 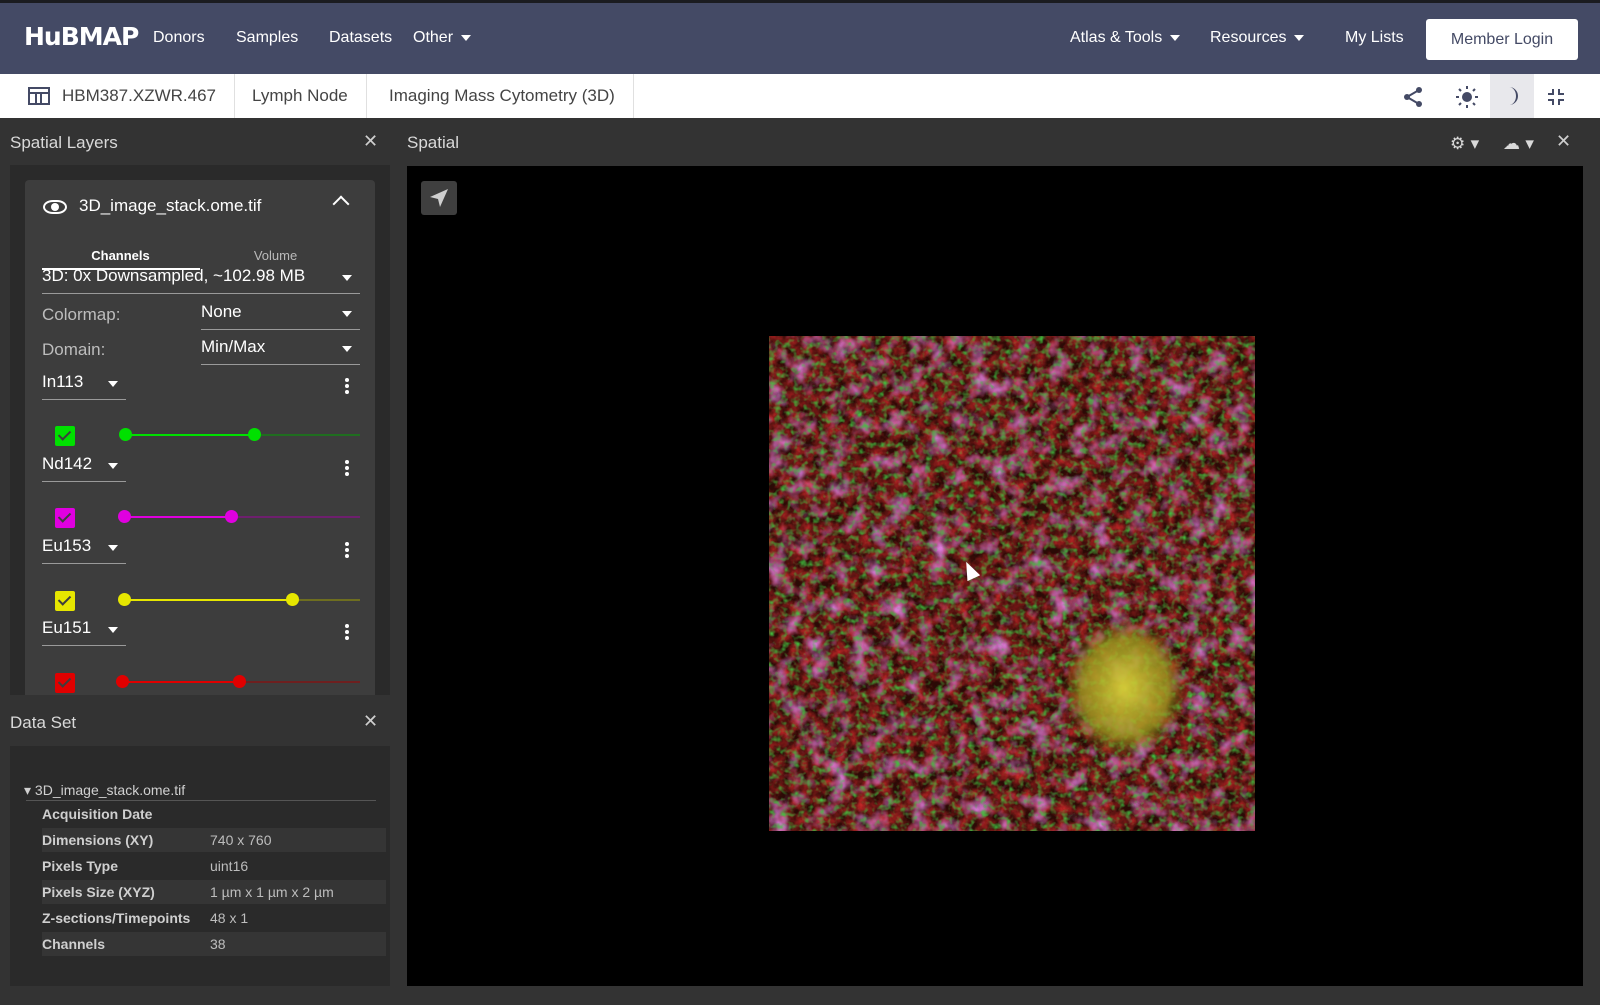 I want to click on nav-resources-label: Resources, so click(x=1248, y=37).